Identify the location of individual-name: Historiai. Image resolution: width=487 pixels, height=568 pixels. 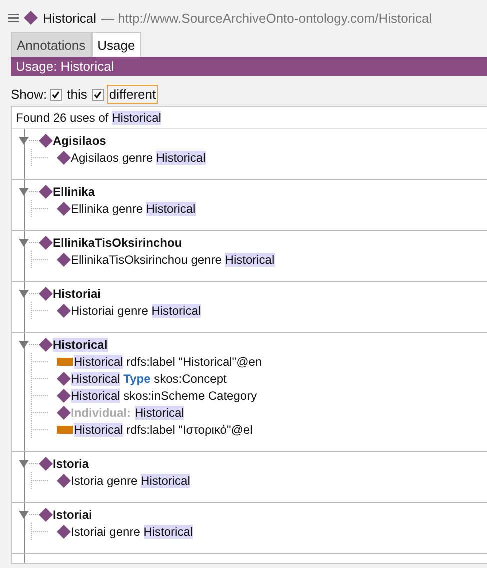
(77, 293).